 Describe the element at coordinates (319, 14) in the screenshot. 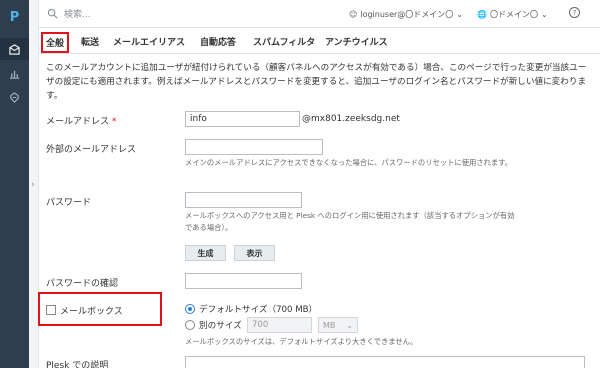

I see `top-bar: 検索... ☺ loginuser@〇ドメイン〇 ⌄ 🌐 〇ドメイン〇 ⌄ ?` at that location.